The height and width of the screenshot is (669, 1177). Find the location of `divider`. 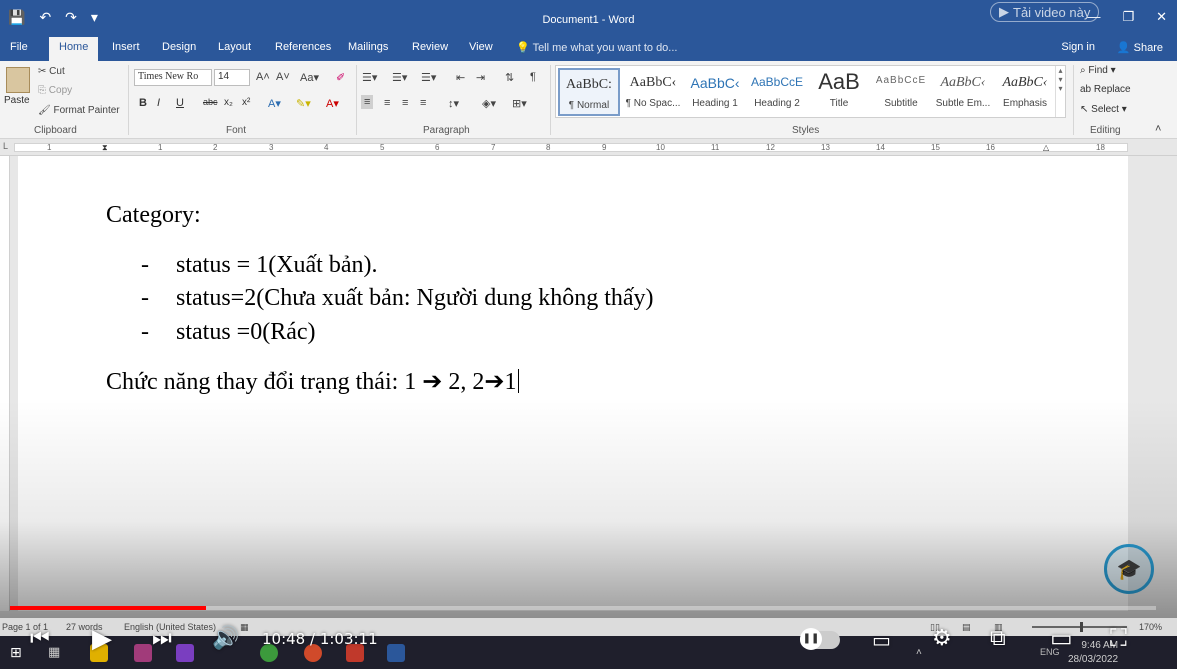

divider is located at coordinates (128, 100).